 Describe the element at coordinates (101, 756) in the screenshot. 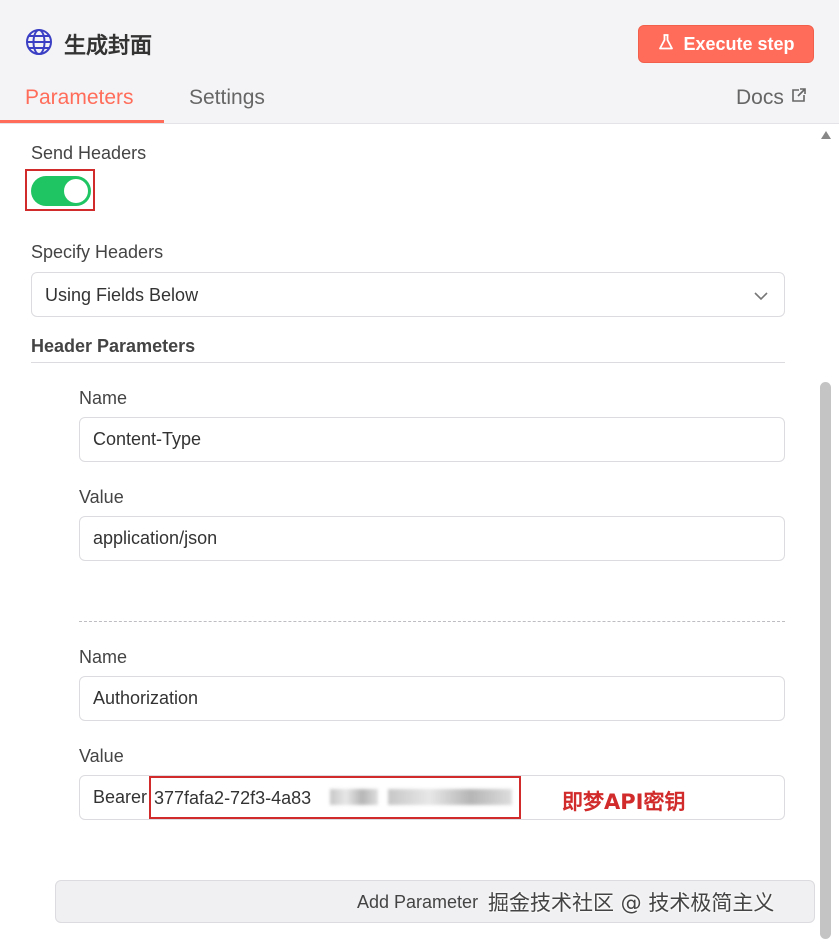

I see `param-2-value-label: Value` at that location.